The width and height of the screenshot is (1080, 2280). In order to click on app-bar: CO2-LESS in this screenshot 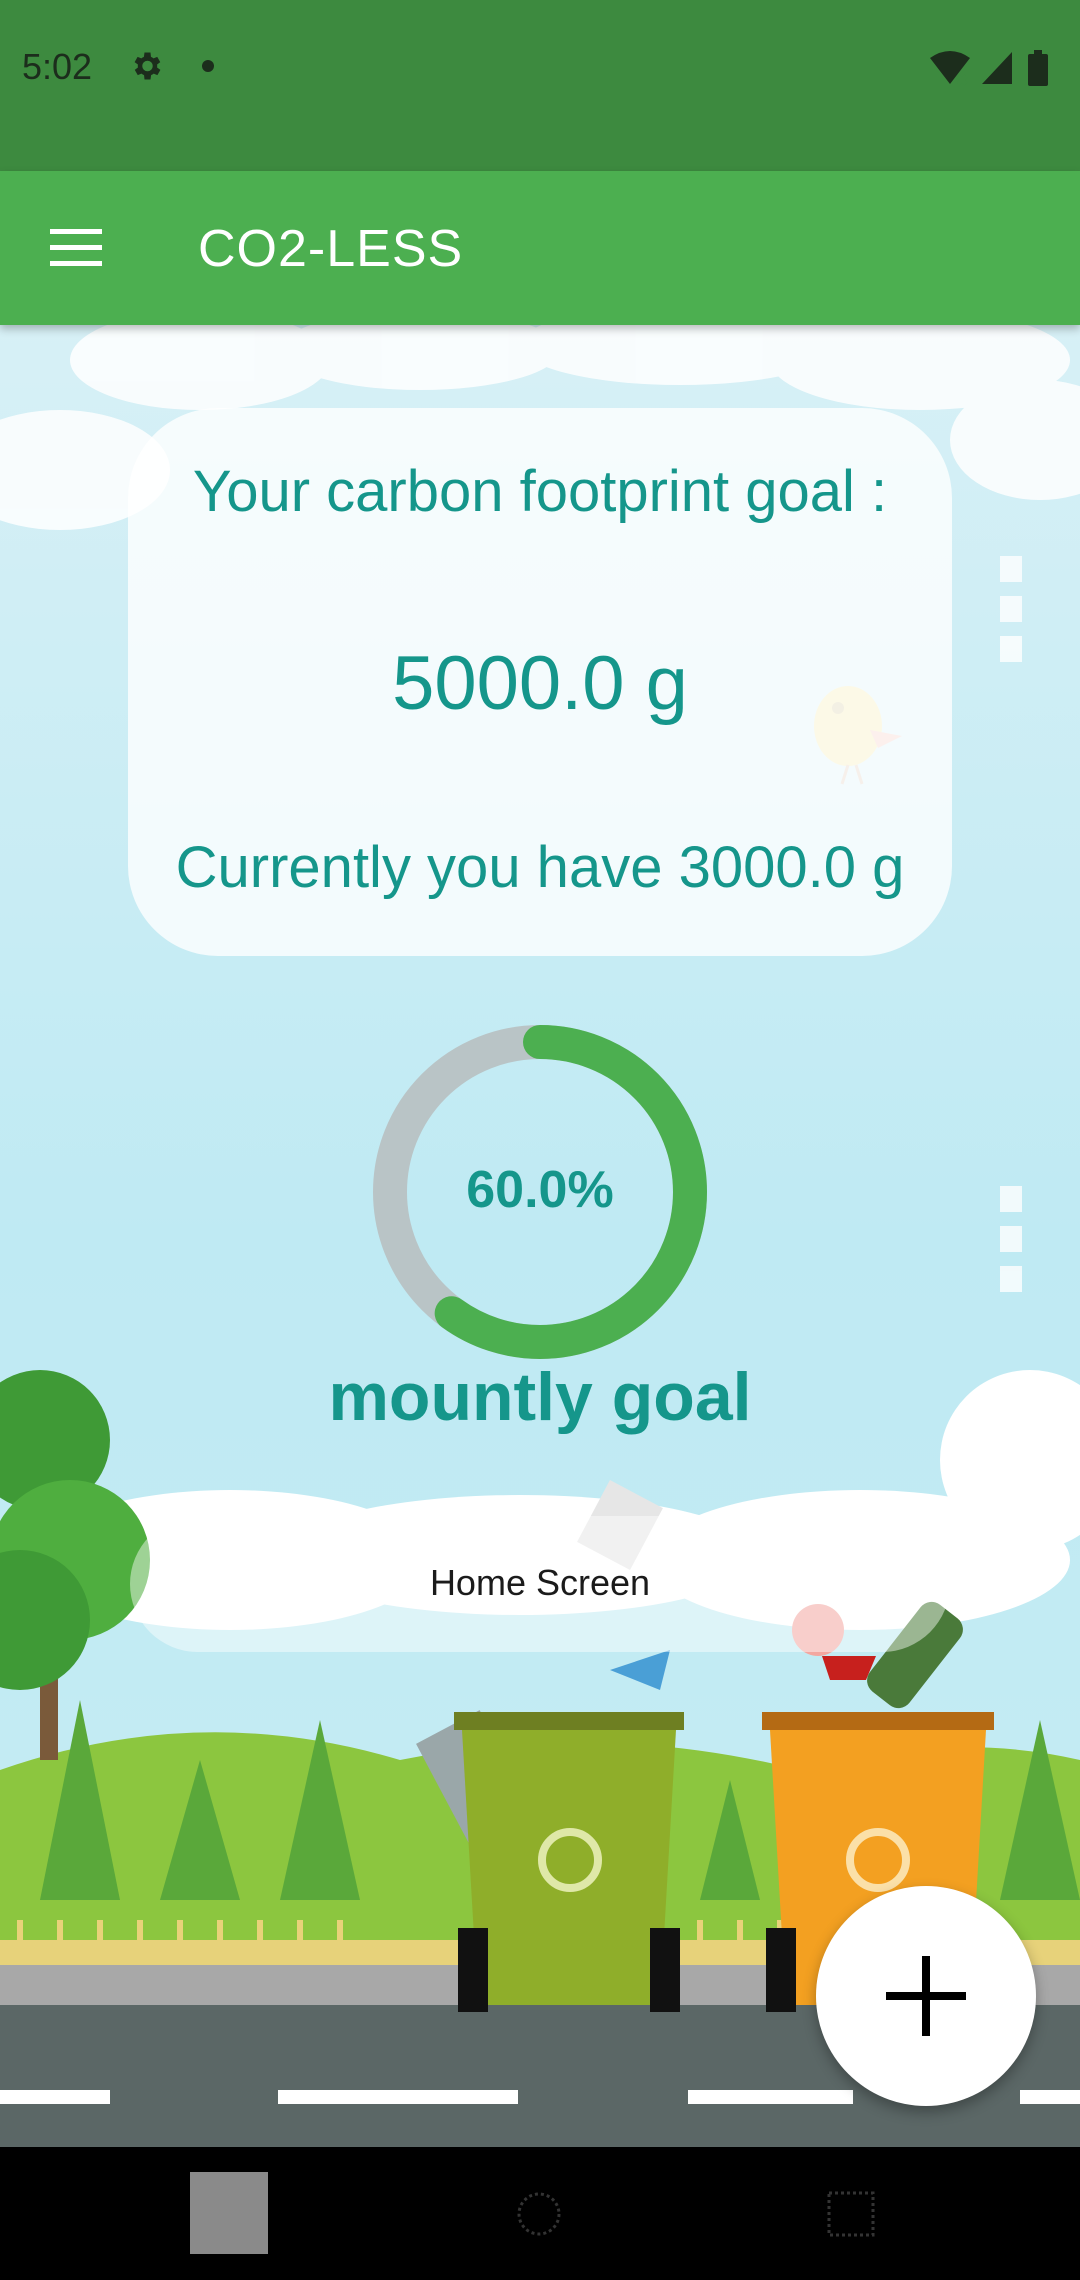, I will do `click(540, 248)`.